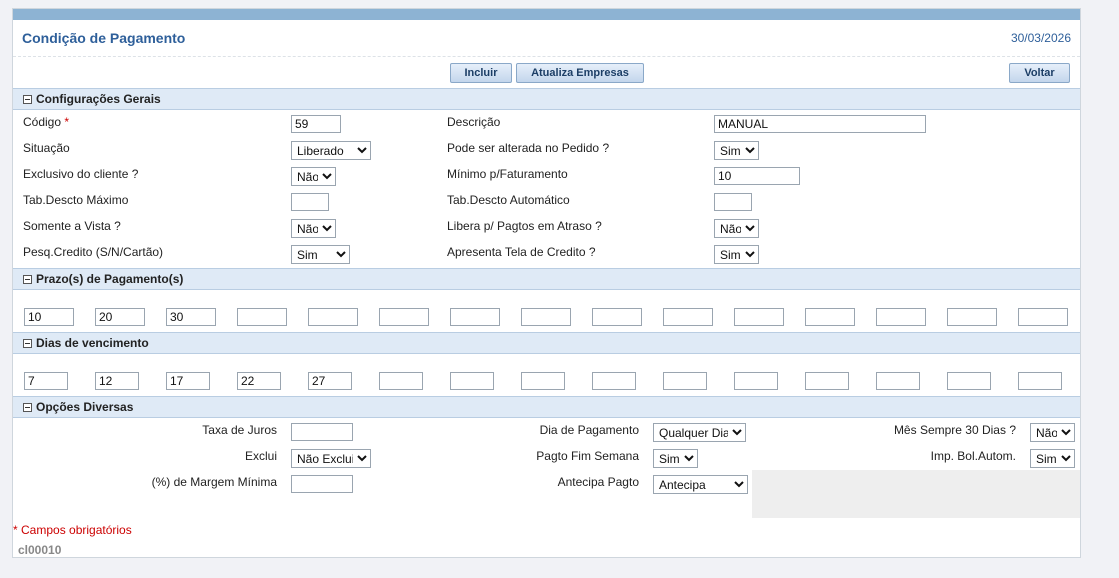 This screenshot has width=1119, height=578. I want to click on voltar-button: Voltar, so click(1039, 73).